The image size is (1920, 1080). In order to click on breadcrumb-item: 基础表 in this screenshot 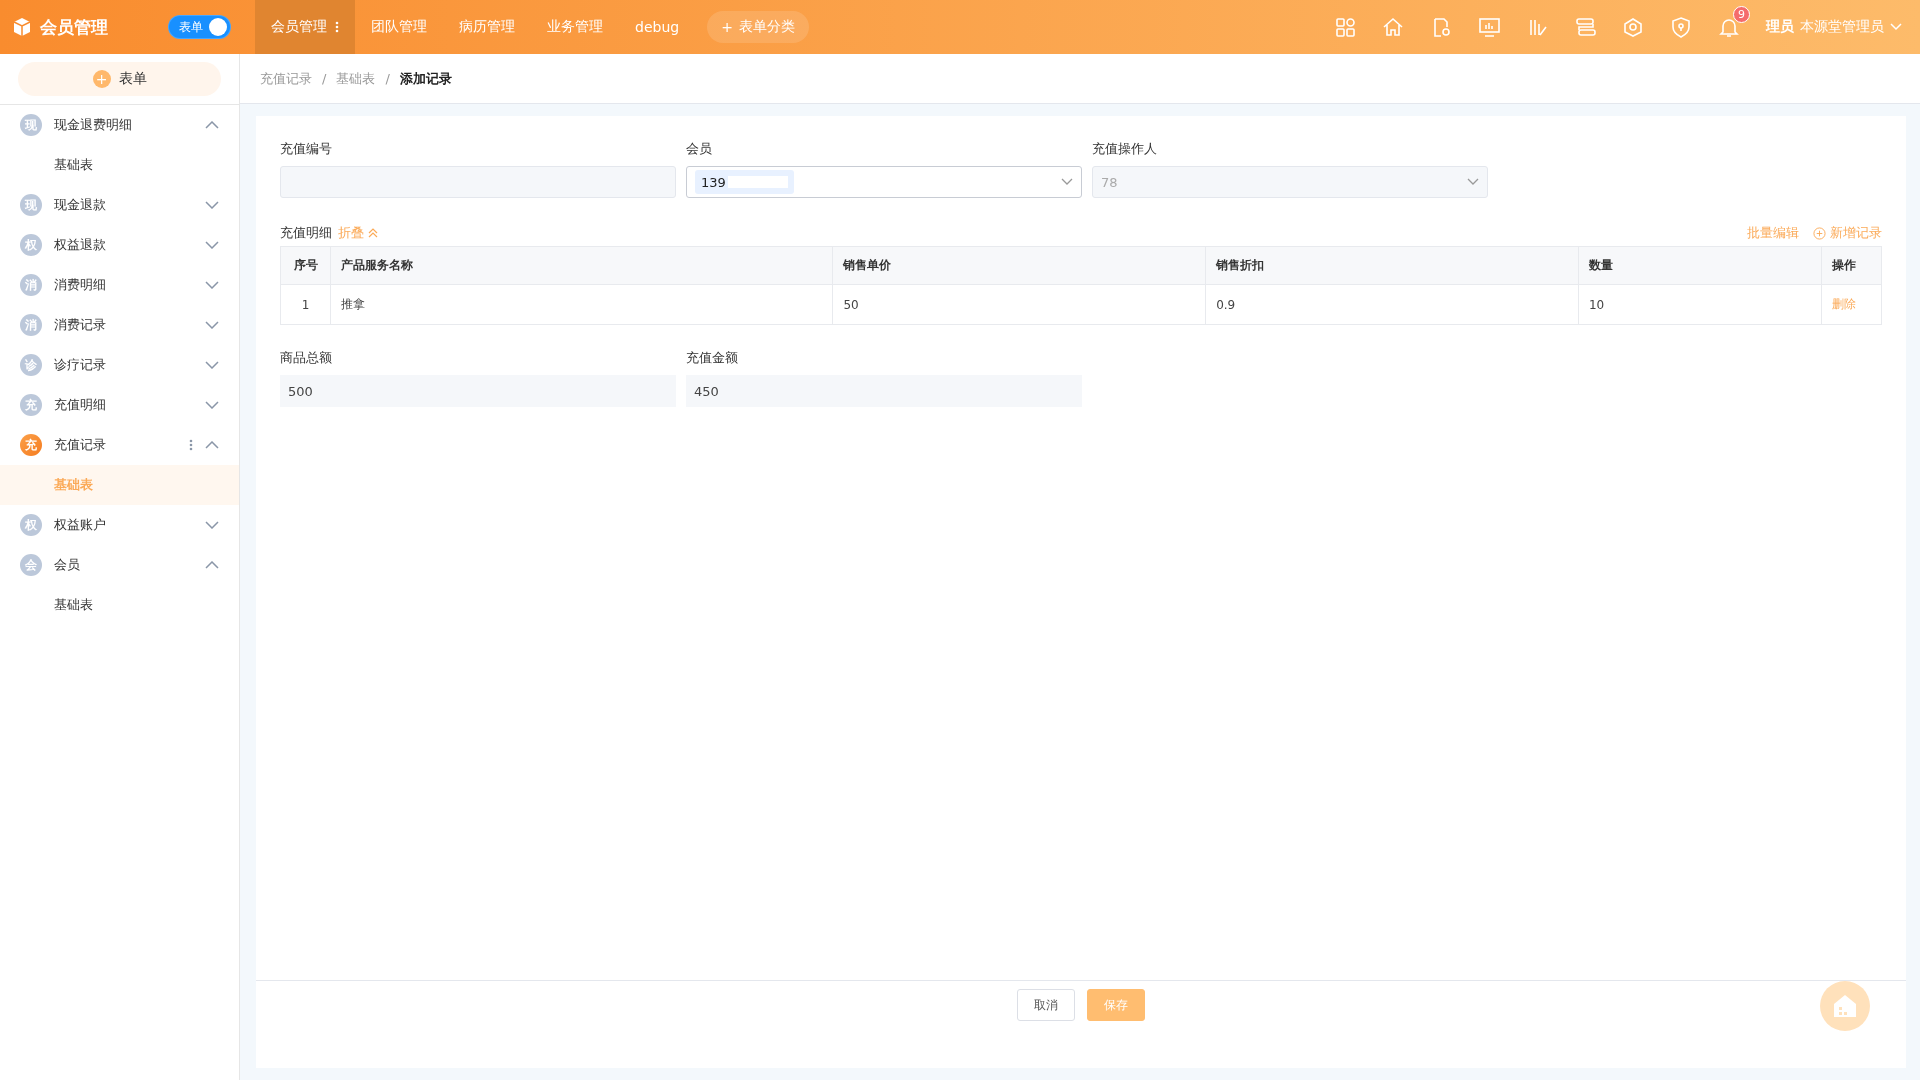, I will do `click(356, 78)`.